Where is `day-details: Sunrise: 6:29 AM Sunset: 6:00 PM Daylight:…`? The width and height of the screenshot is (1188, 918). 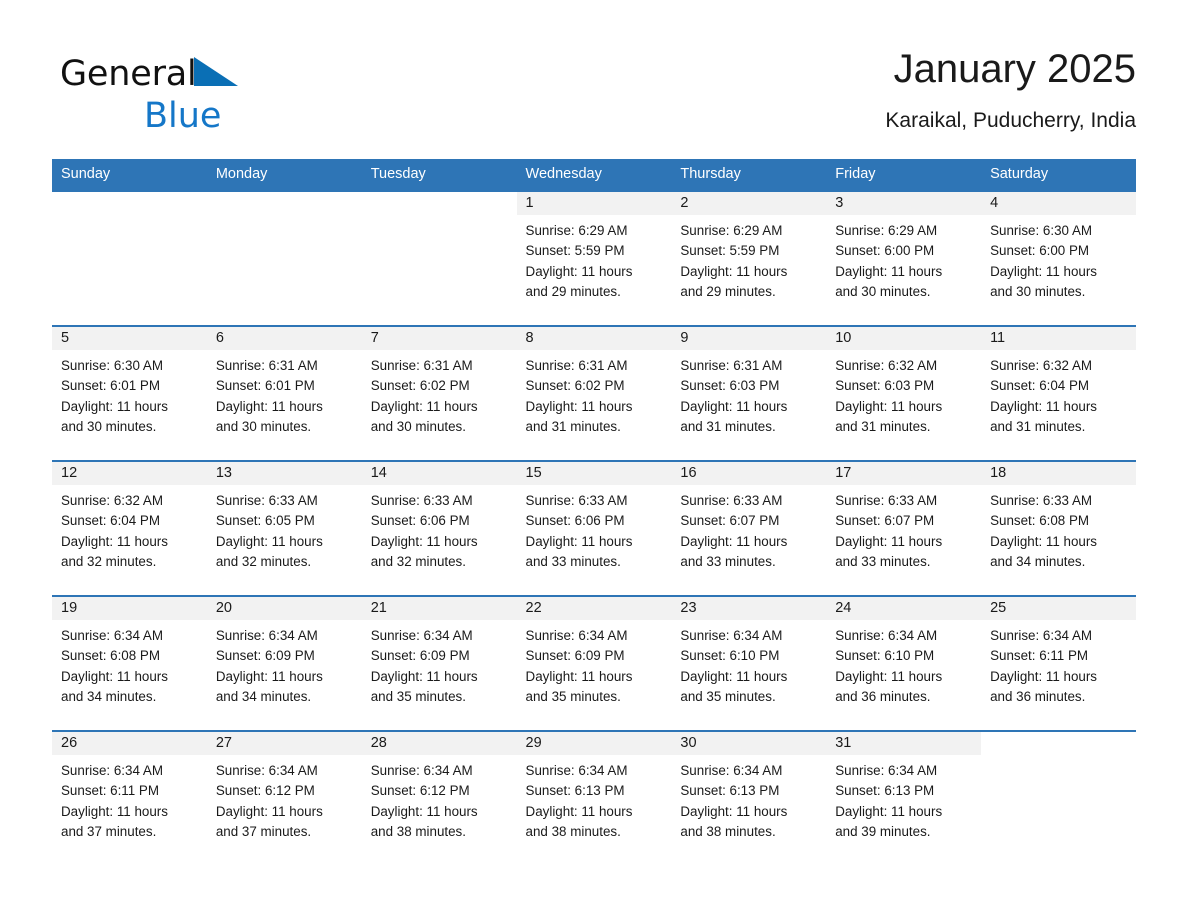 day-details: Sunrise: 6:29 AM Sunset: 6:00 PM Daylight:… is located at coordinates (903, 258).